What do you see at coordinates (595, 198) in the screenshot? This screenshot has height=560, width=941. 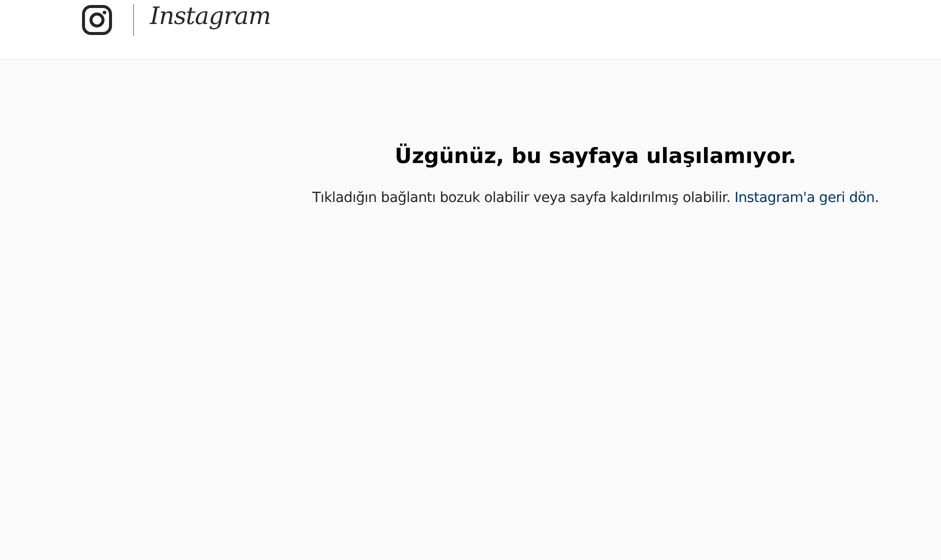 I see `error-message: Tıkladığın bağlantı bozuk olabilir veya sayfa kaldırılmış olabilir. Instagram'a geri dön.` at bounding box center [595, 198].